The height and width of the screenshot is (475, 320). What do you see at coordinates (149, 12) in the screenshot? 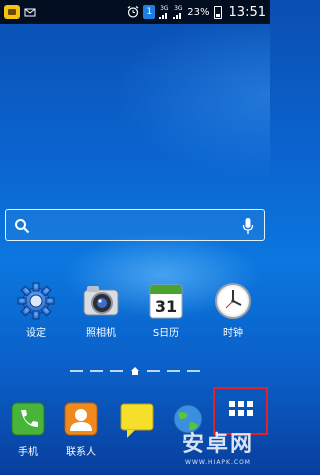
I see `sim-badge: 1` at bounding box center [149, 12].